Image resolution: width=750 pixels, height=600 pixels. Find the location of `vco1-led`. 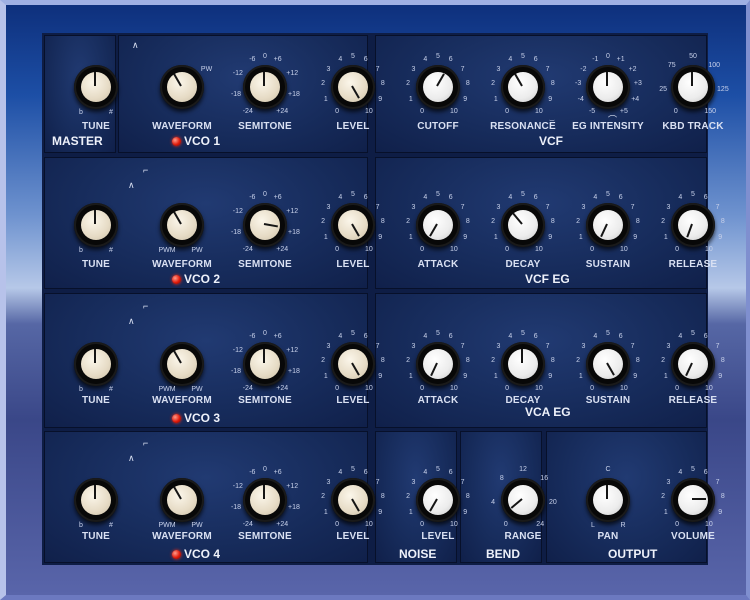

vco1-led is located at coordinates (176, 141).